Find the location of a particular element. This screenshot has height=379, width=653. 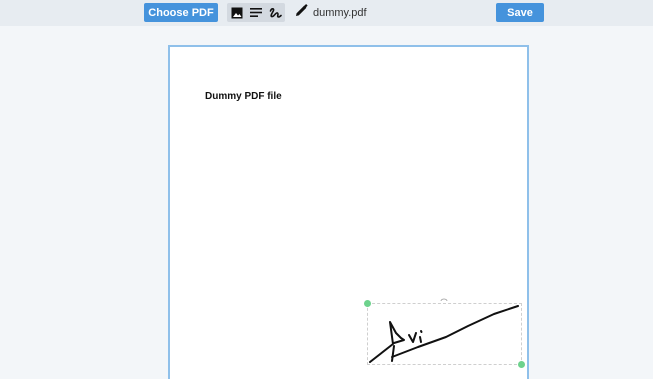

add-signature-tool is located at coordinates (275, 12).